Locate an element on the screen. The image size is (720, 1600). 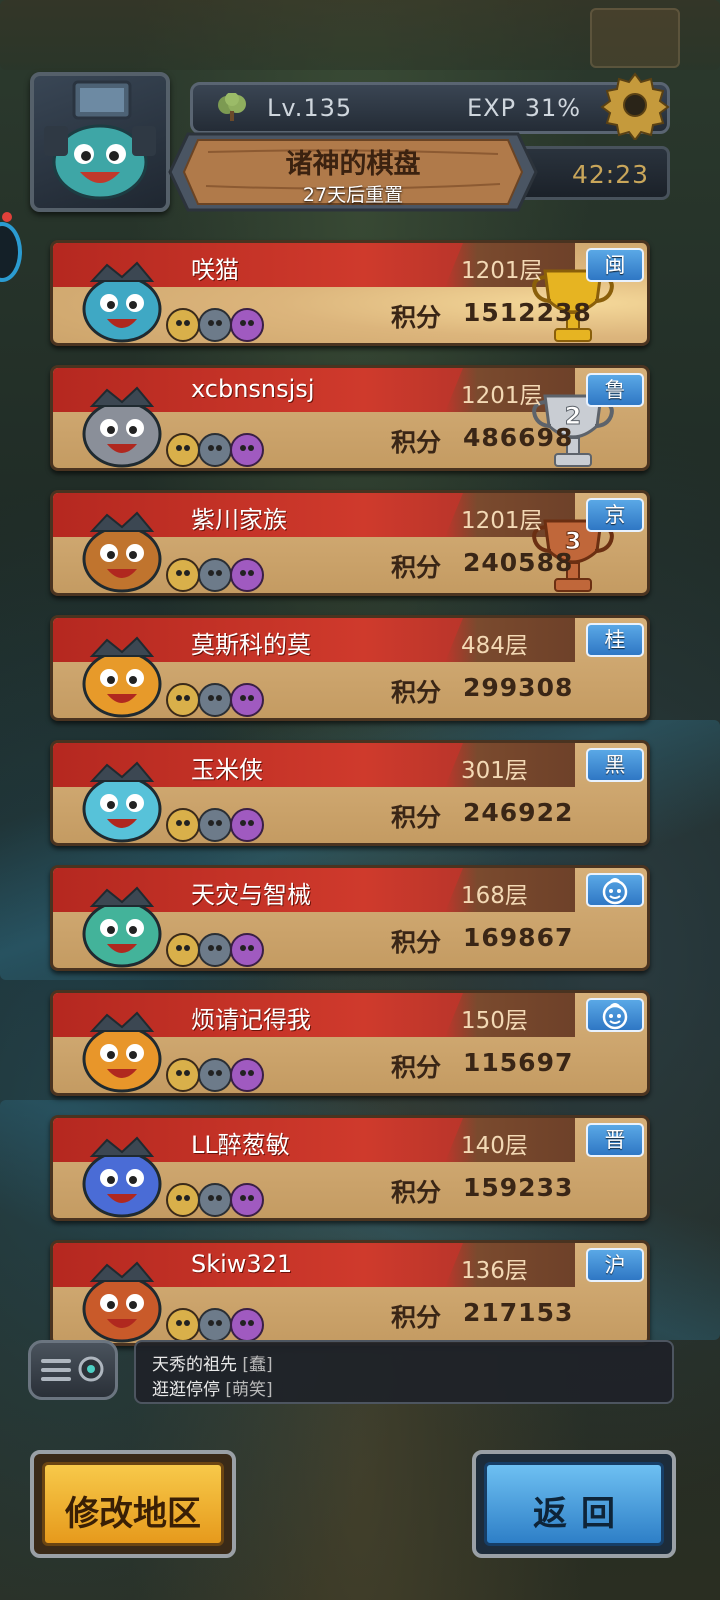
player-name: xcbnsnsjsj is located at coordinates (253, 389).